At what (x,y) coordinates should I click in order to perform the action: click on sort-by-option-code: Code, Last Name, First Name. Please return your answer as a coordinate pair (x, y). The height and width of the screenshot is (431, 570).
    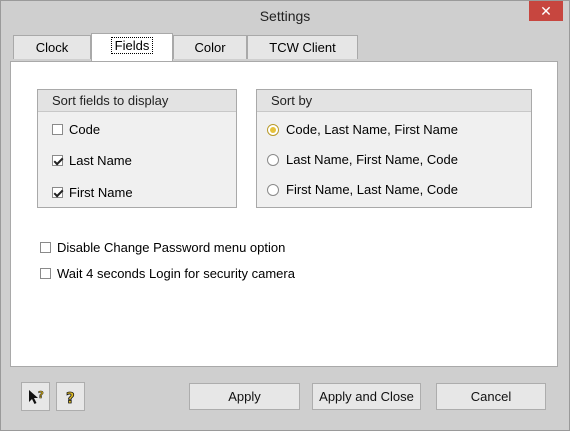
    Looking at the image, I should click on (362, 129).